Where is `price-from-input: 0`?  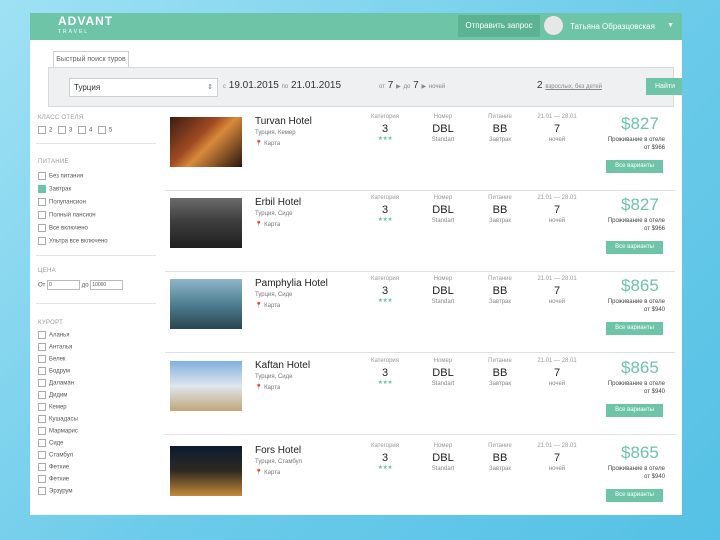
price-from-input: 0 is located at coordinates (64, 285).